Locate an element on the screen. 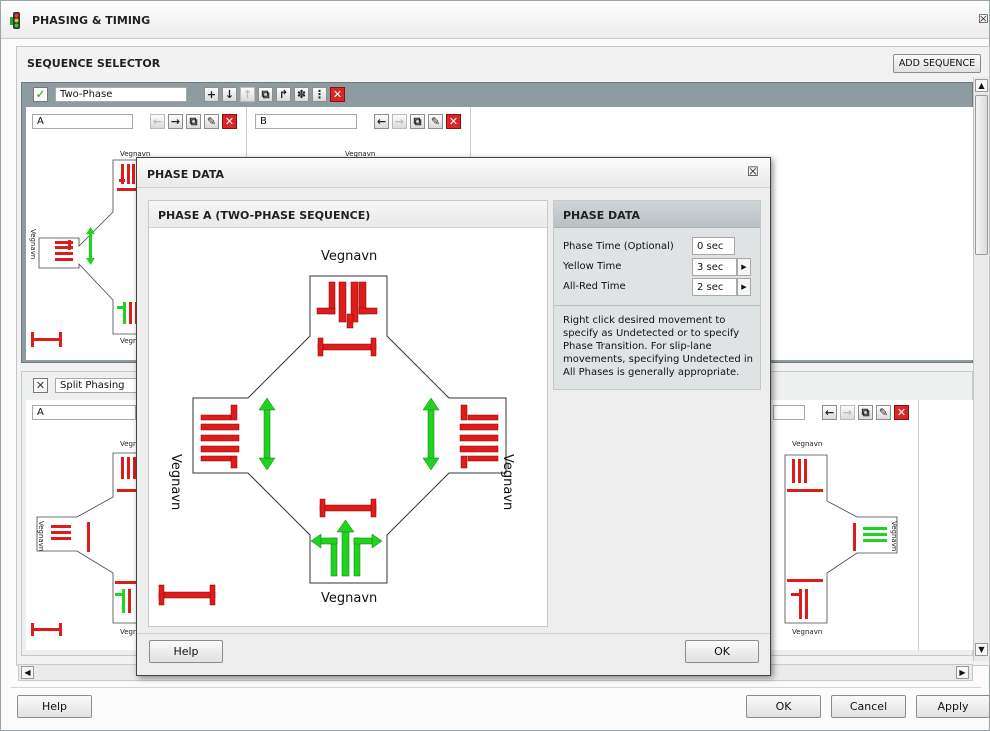  dialog-divider is located at coordinates (453, 633).